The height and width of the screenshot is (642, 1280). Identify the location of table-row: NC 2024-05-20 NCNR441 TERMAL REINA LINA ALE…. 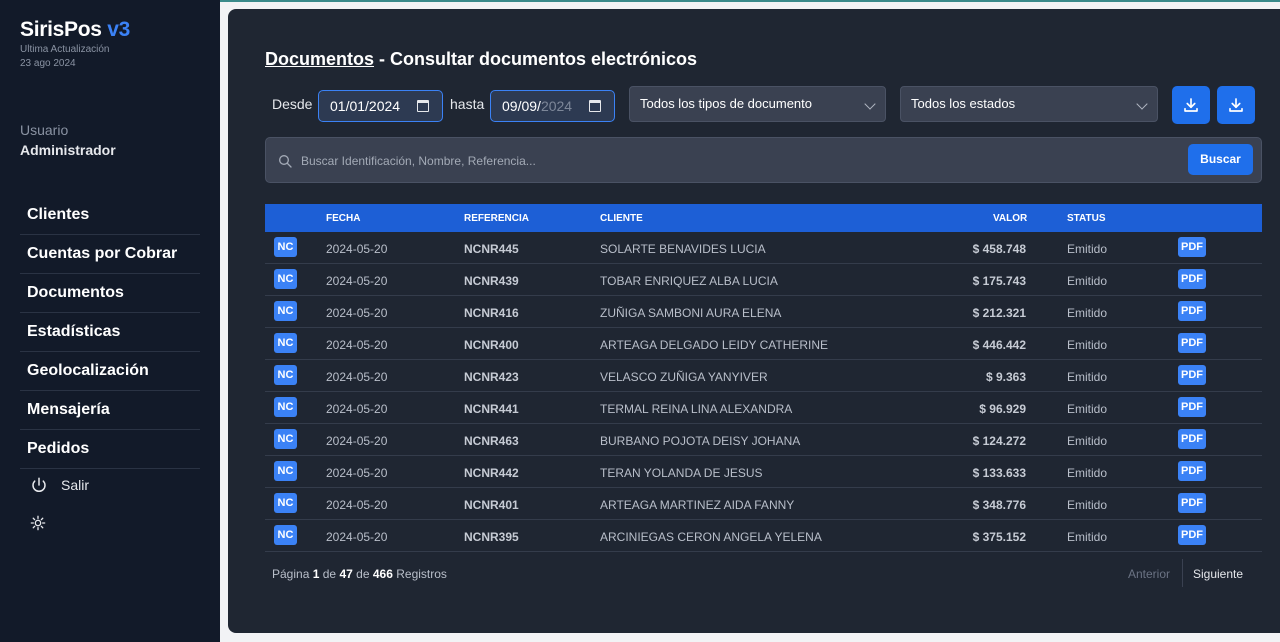
(763, 408).